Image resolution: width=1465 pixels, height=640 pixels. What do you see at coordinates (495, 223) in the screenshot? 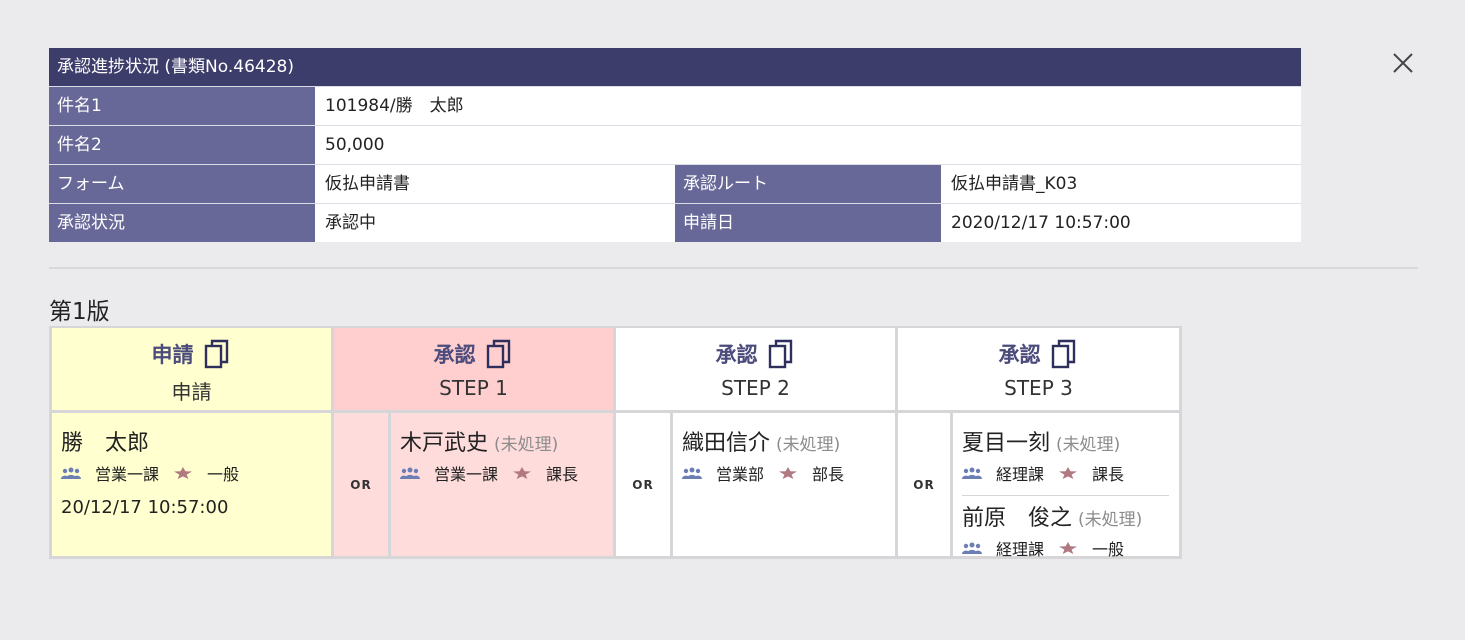
I see `status-value: 承認中` at bounding box center [495, 223].